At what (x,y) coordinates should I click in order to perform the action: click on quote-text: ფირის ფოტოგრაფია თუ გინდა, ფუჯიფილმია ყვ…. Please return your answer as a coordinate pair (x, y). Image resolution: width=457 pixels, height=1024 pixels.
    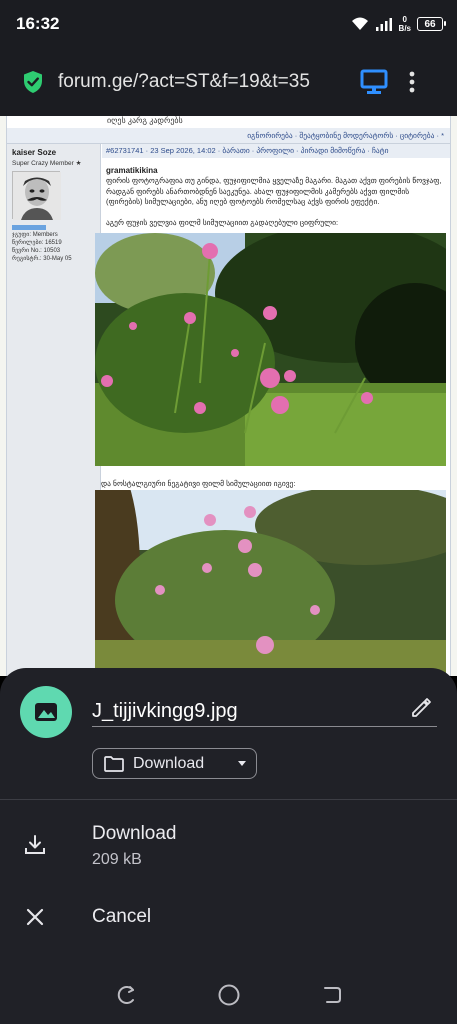
    Looking at the image, I should click on (274, 191).